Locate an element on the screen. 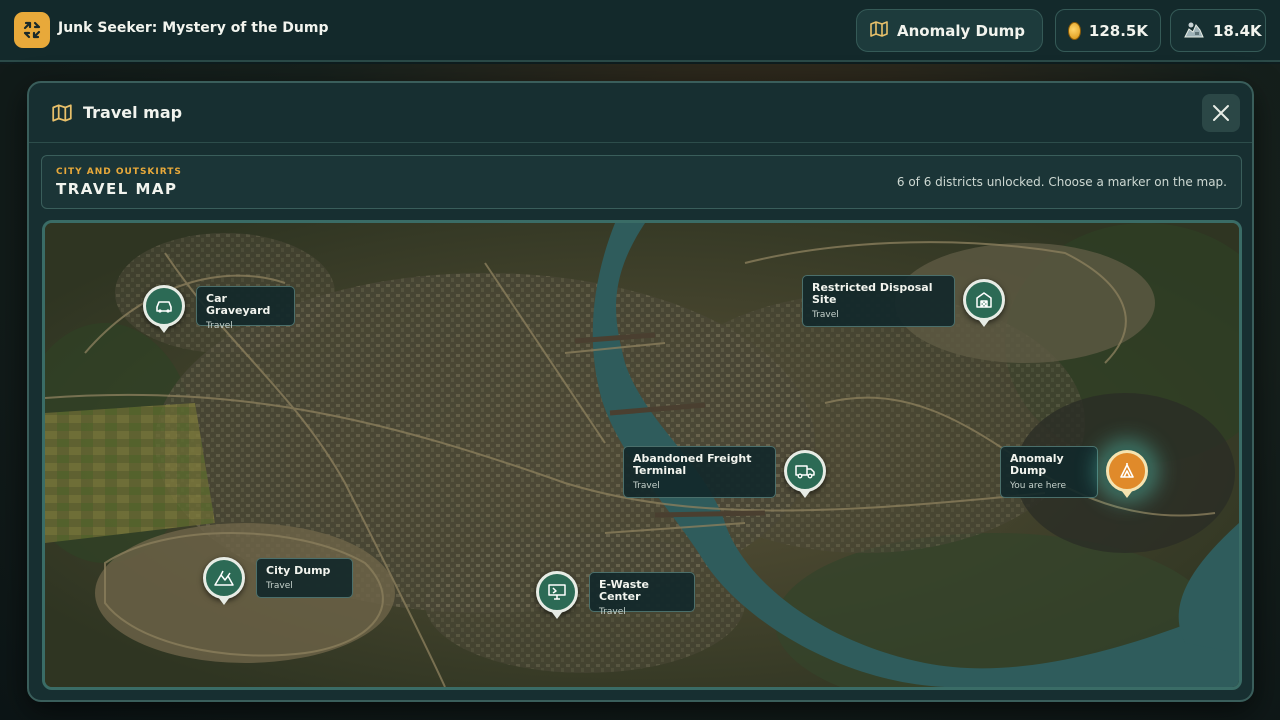 Image resolution: width=1280 pixels, height=720 pixels. e-waste-center-marker is located at coordinates (557, 595).